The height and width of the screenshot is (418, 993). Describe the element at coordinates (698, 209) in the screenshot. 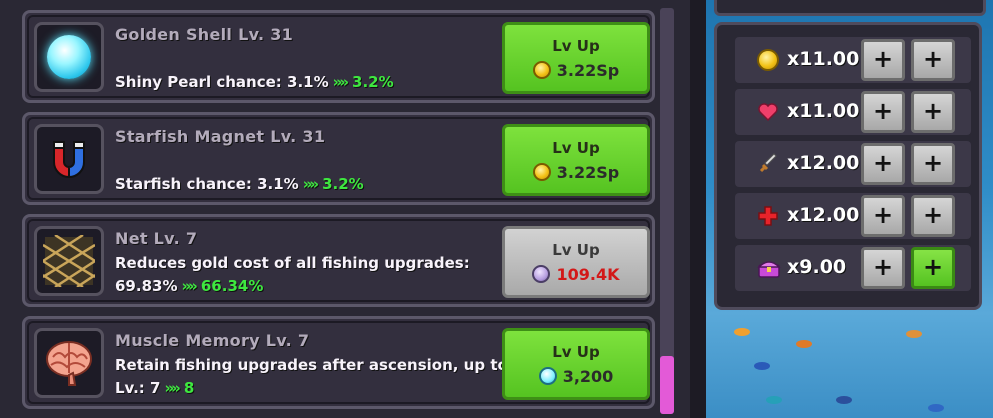

I see `panel-divider` at that location.